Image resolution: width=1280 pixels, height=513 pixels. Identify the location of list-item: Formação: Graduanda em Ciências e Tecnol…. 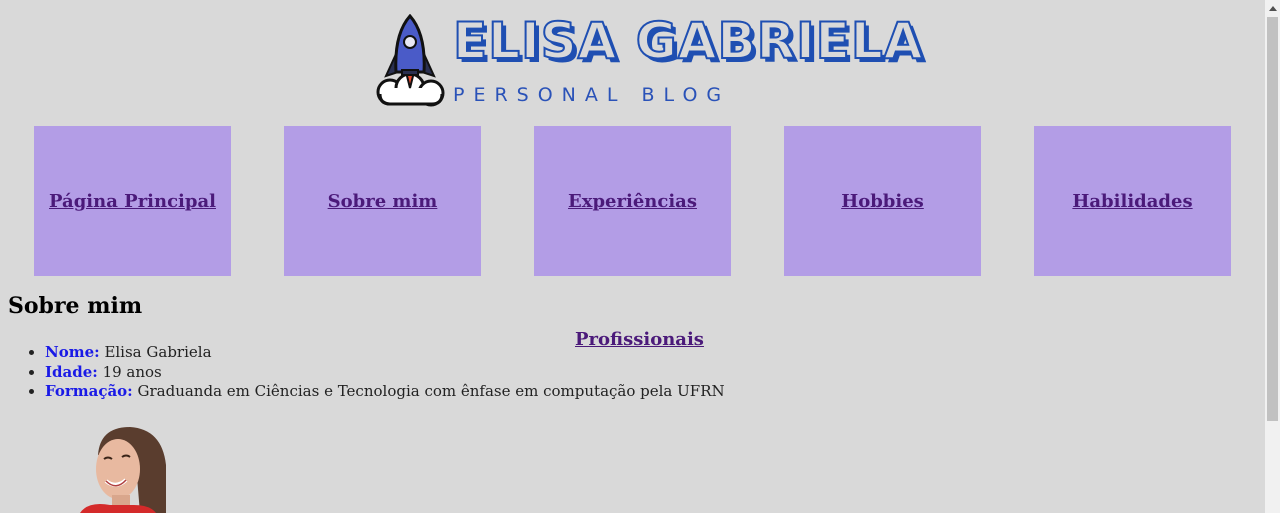
(385, 392).